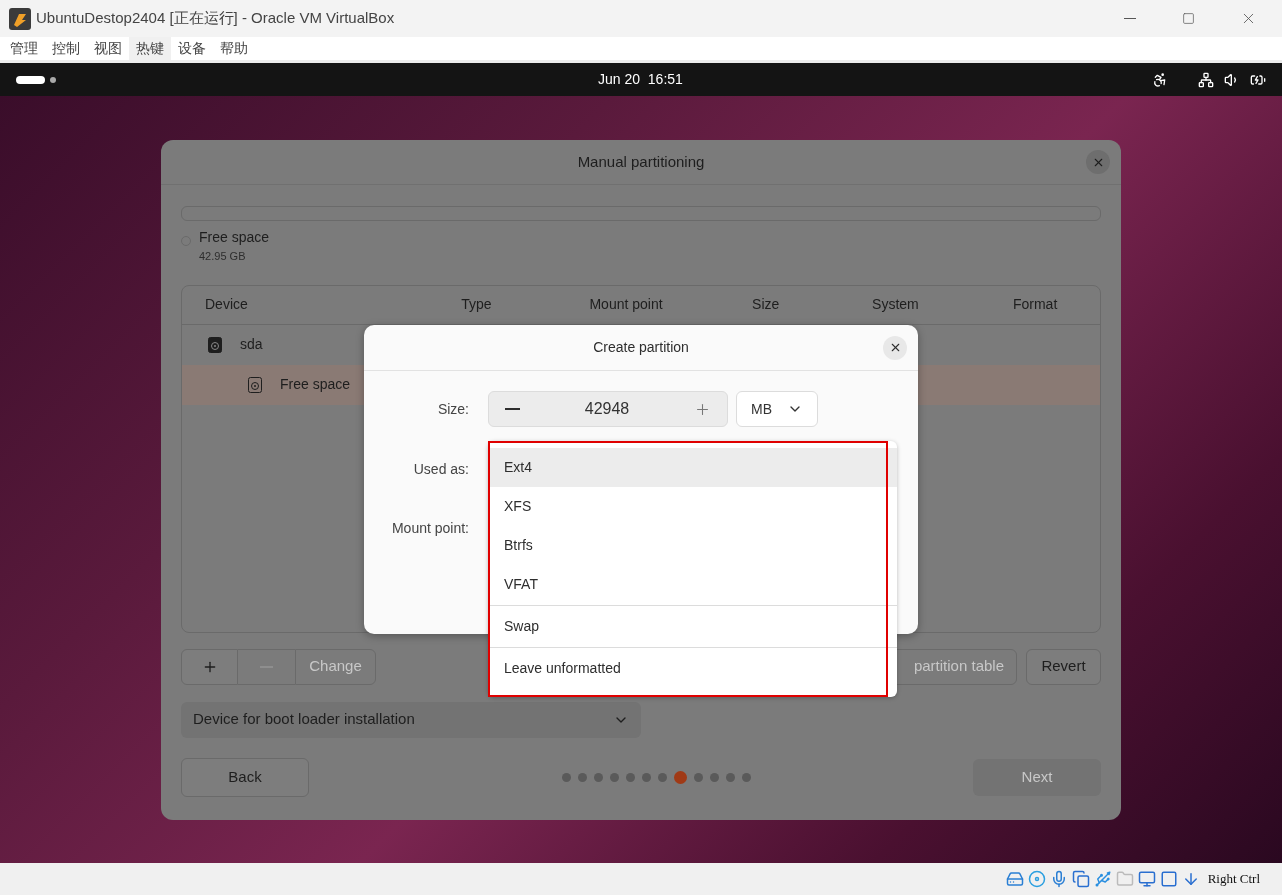  Describe the element at coordinates (607, 409) in the screenshot. I see `size-value: 42948` at that location.